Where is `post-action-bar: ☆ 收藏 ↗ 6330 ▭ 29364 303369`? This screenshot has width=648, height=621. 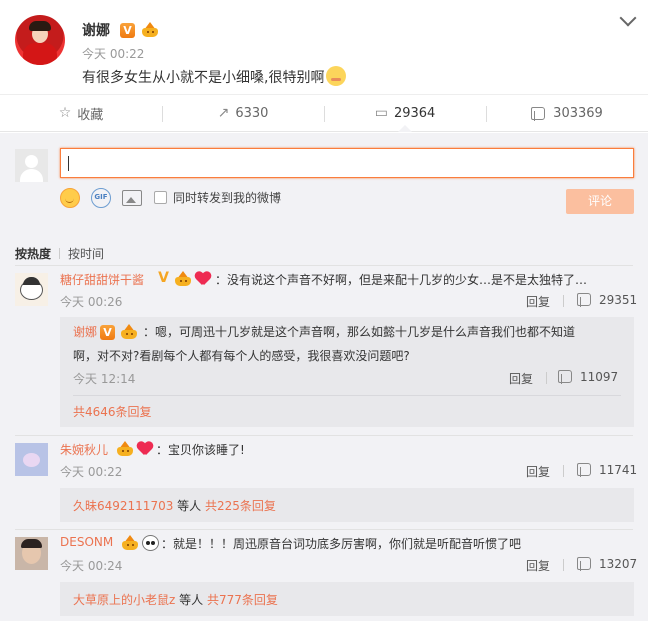
post-action-bar: ☆ 收藏 ↗ 6330 ▭ 29364 303369 is located at coordinates (324, 113).